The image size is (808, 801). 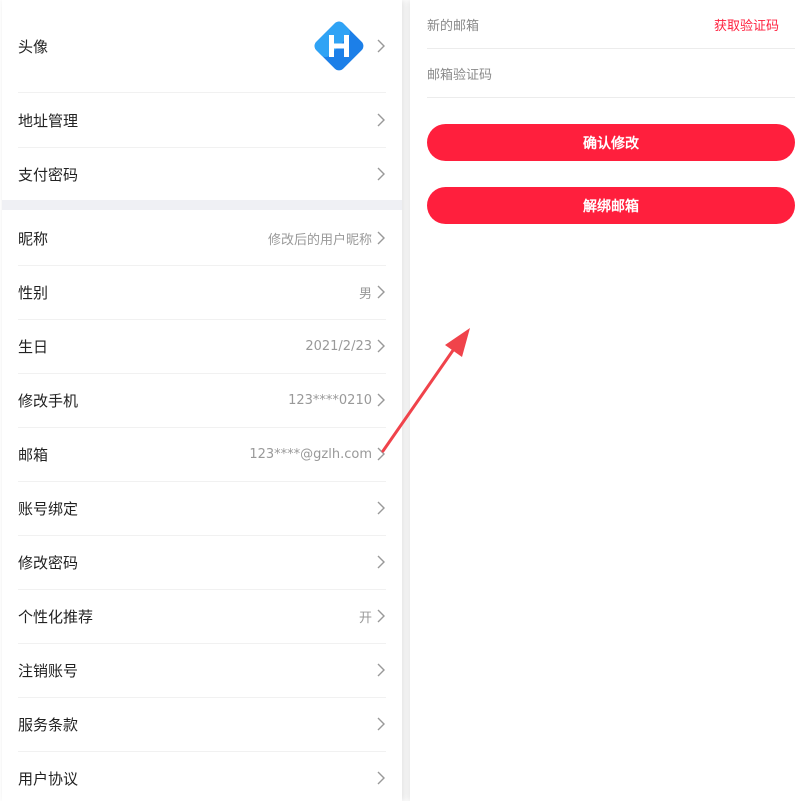 What do you see at coordinates (202, 776) in the screenshot?
I see `settings-row-user-agreement: 用户协议` at bounding box center [202, 776].